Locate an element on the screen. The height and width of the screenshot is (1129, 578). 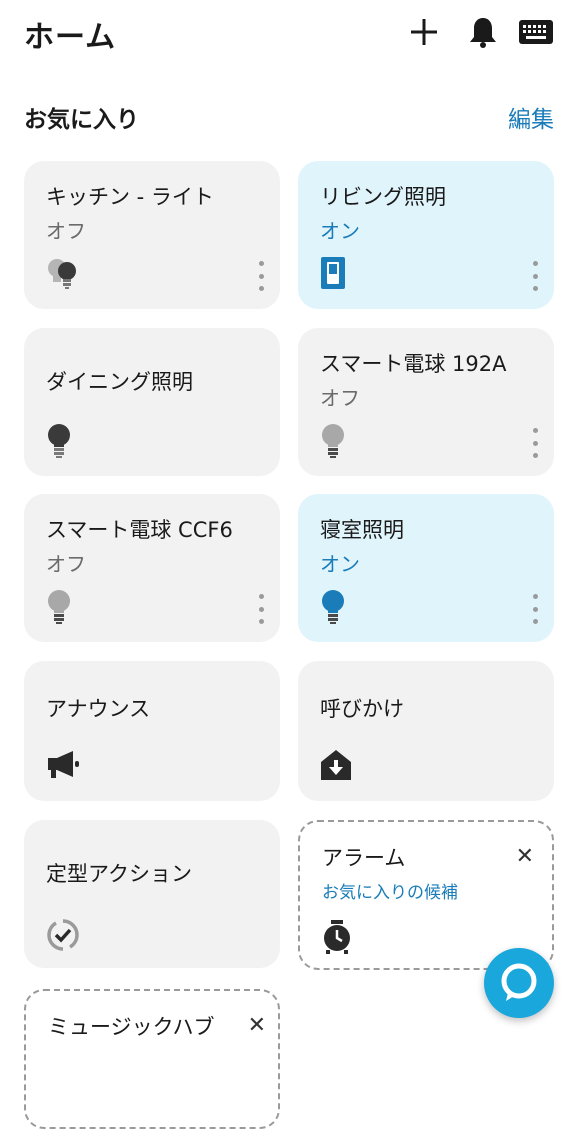
favorites-heading: お気に入り is located at coordinates (81, 120).